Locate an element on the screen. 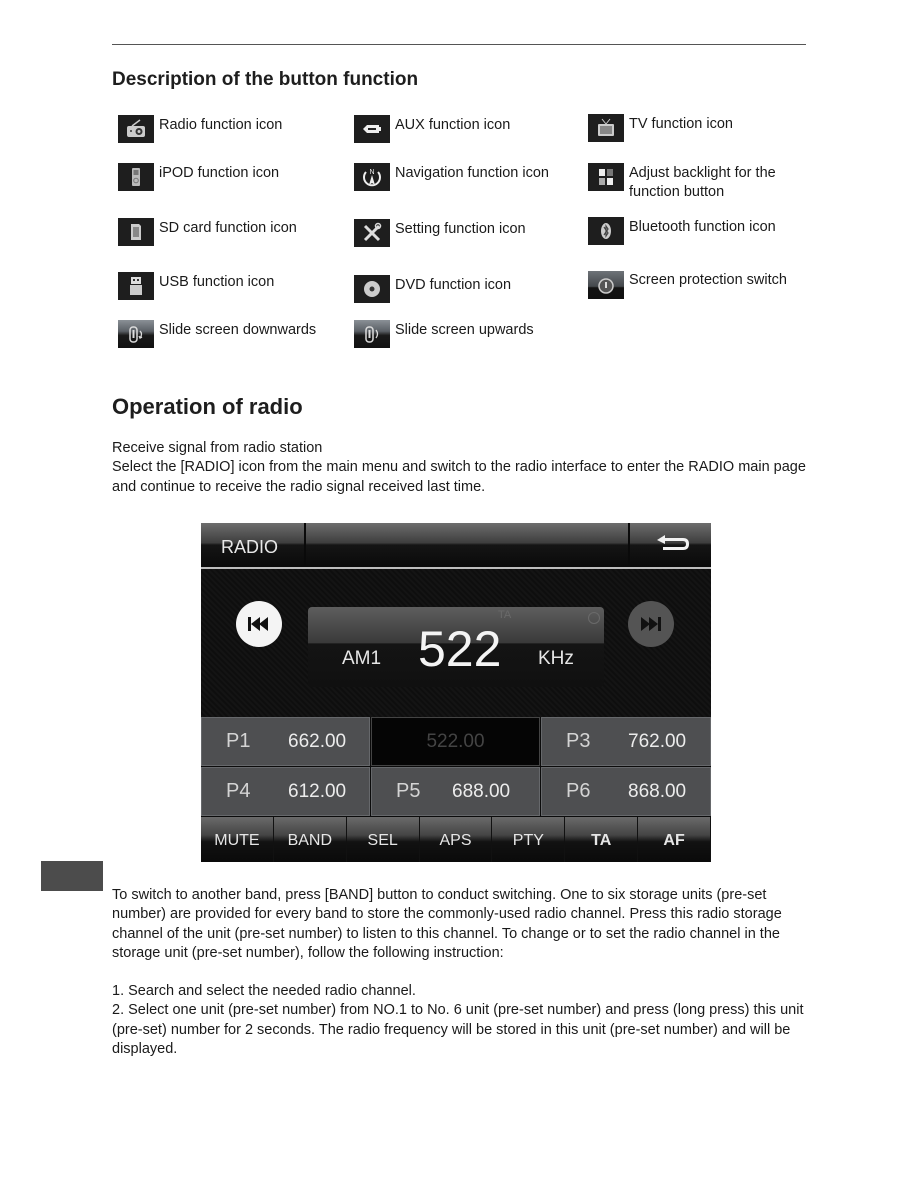 The width and height of the screenshot is (918, 1188). band-button: BAND is located at coordinates (310, 839).